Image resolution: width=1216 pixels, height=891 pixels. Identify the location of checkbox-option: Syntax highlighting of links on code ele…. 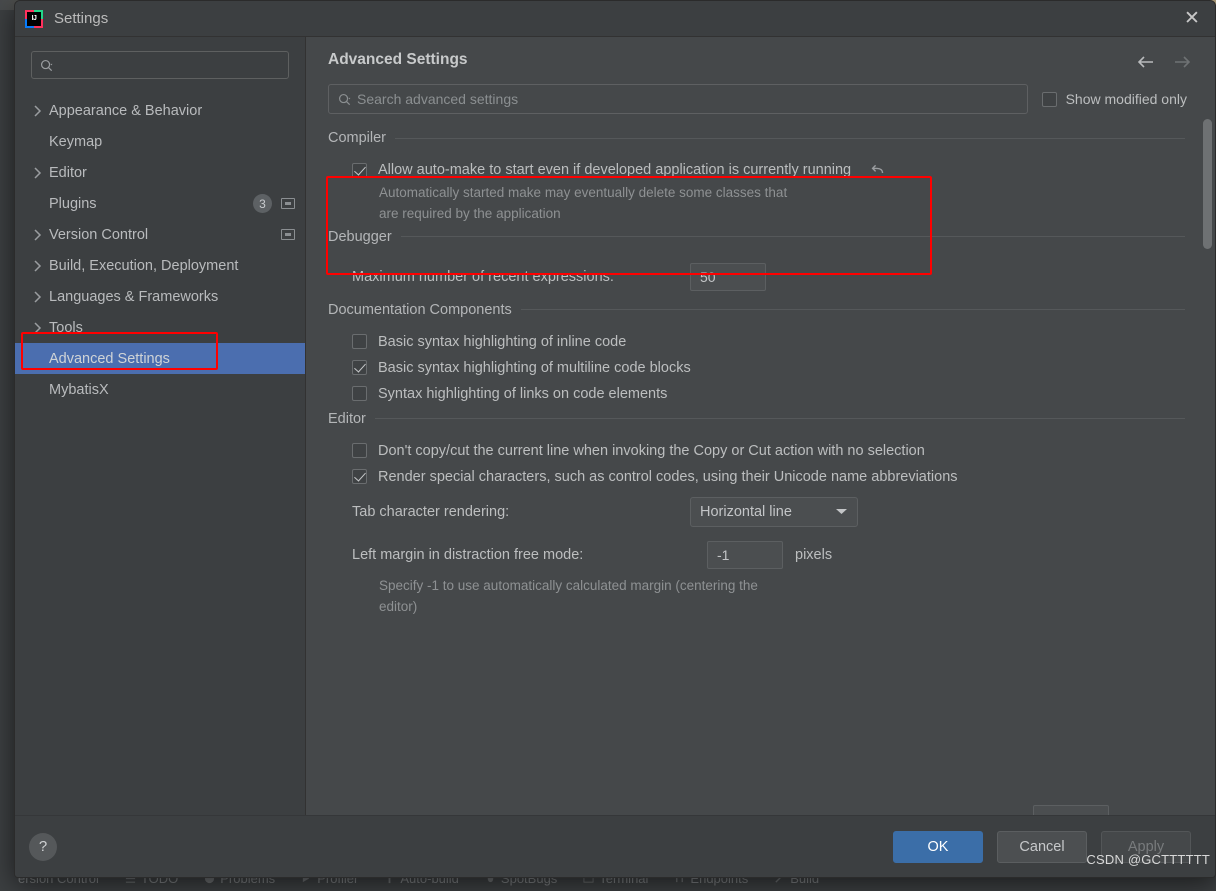
(756, 394).